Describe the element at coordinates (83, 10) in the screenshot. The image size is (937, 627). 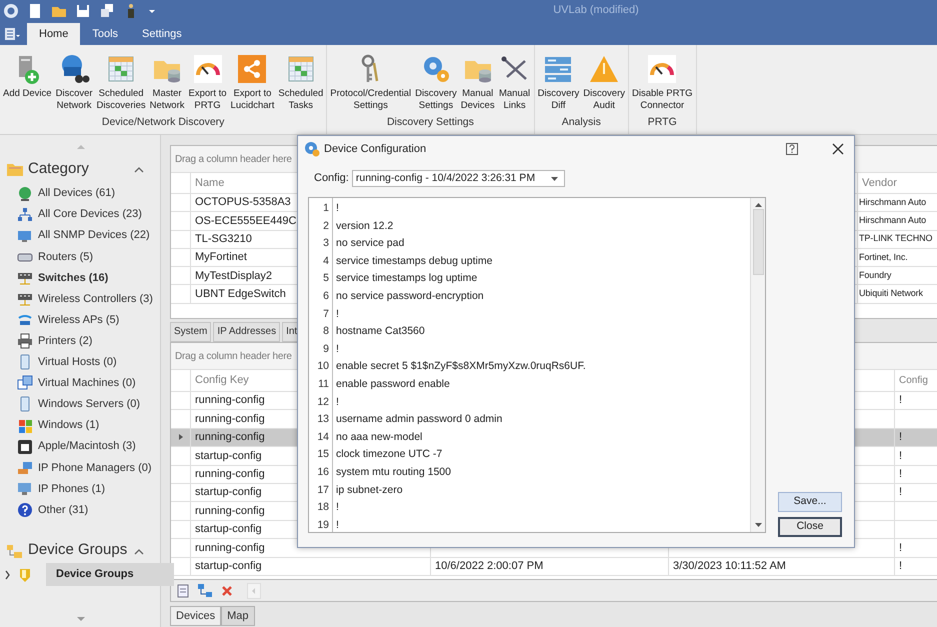
I see `save-icon` at that location.